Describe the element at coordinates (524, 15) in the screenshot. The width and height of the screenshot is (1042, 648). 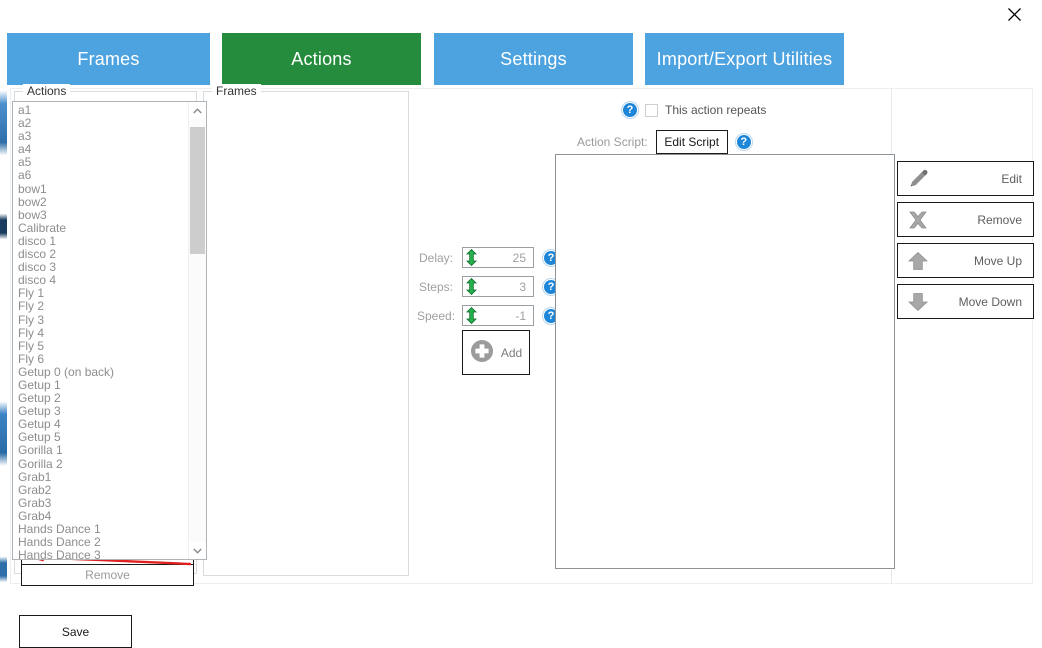
I see `title-bar` at that location.